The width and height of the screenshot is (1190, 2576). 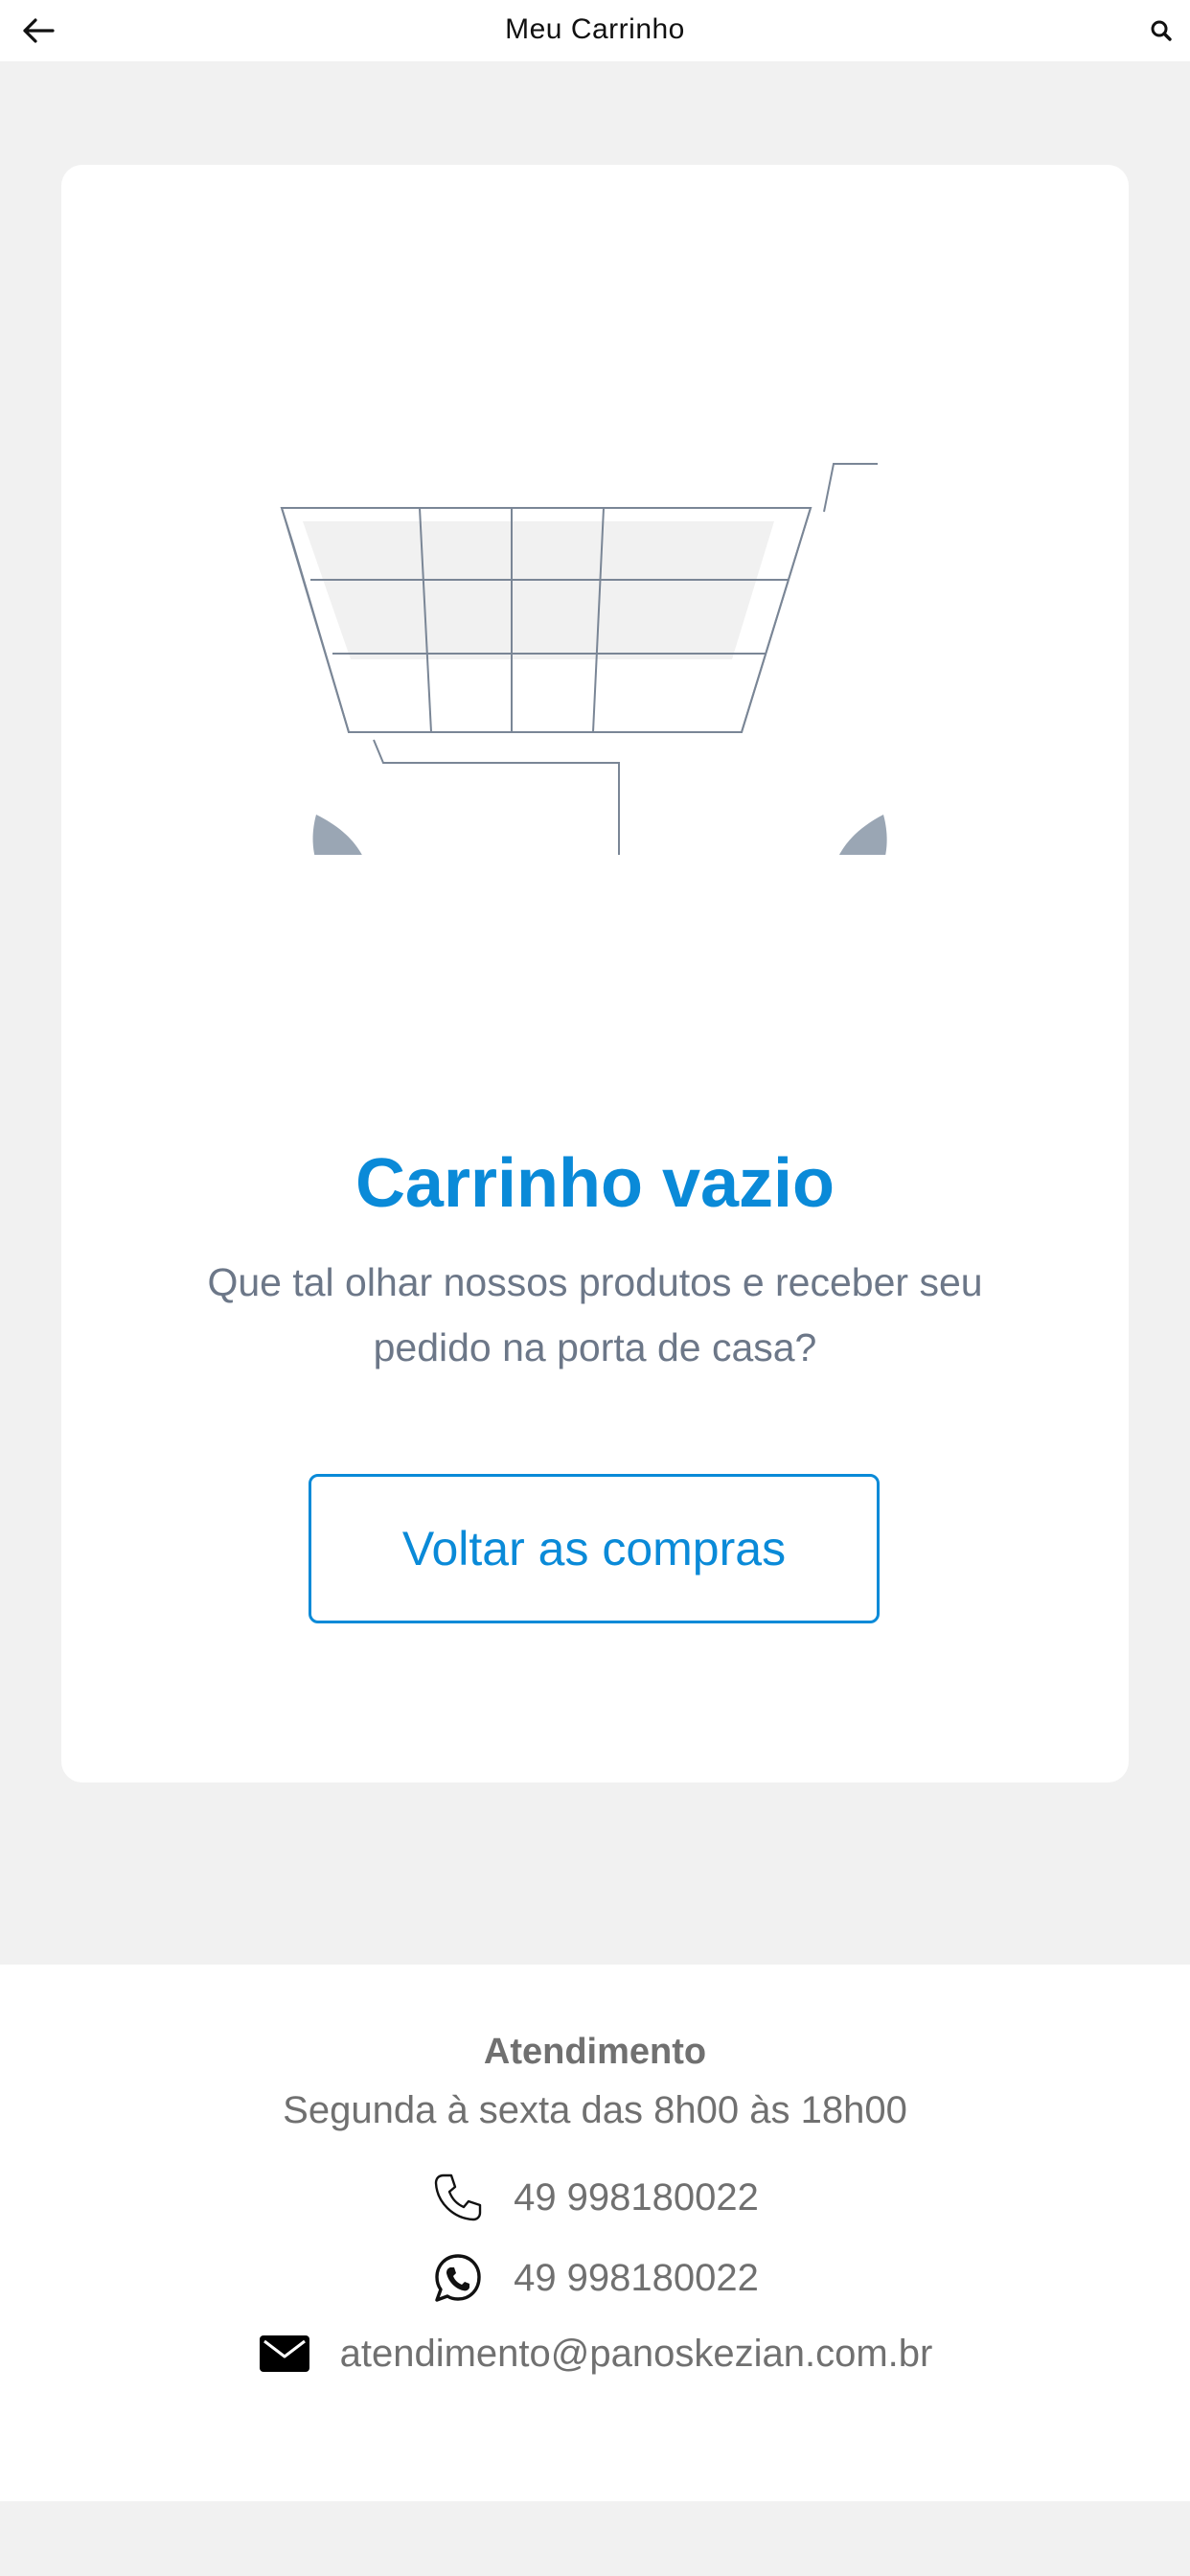 I want to click on whatsapp-number: 49 998180022, so click(x=637, y=2277).